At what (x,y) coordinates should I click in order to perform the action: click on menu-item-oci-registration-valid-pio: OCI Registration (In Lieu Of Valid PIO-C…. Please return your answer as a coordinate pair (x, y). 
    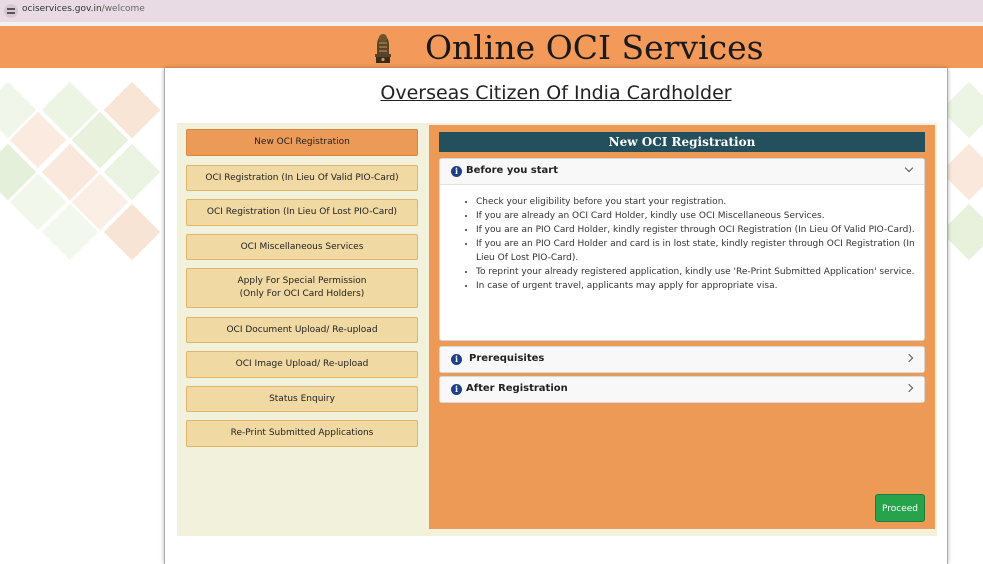
    Looking at the image, I should click on (302, 178).